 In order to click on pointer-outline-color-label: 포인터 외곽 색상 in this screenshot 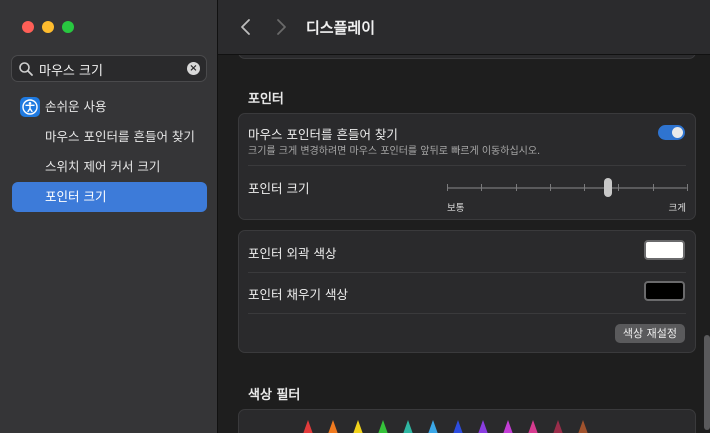, I will do `click(292, 253)`.